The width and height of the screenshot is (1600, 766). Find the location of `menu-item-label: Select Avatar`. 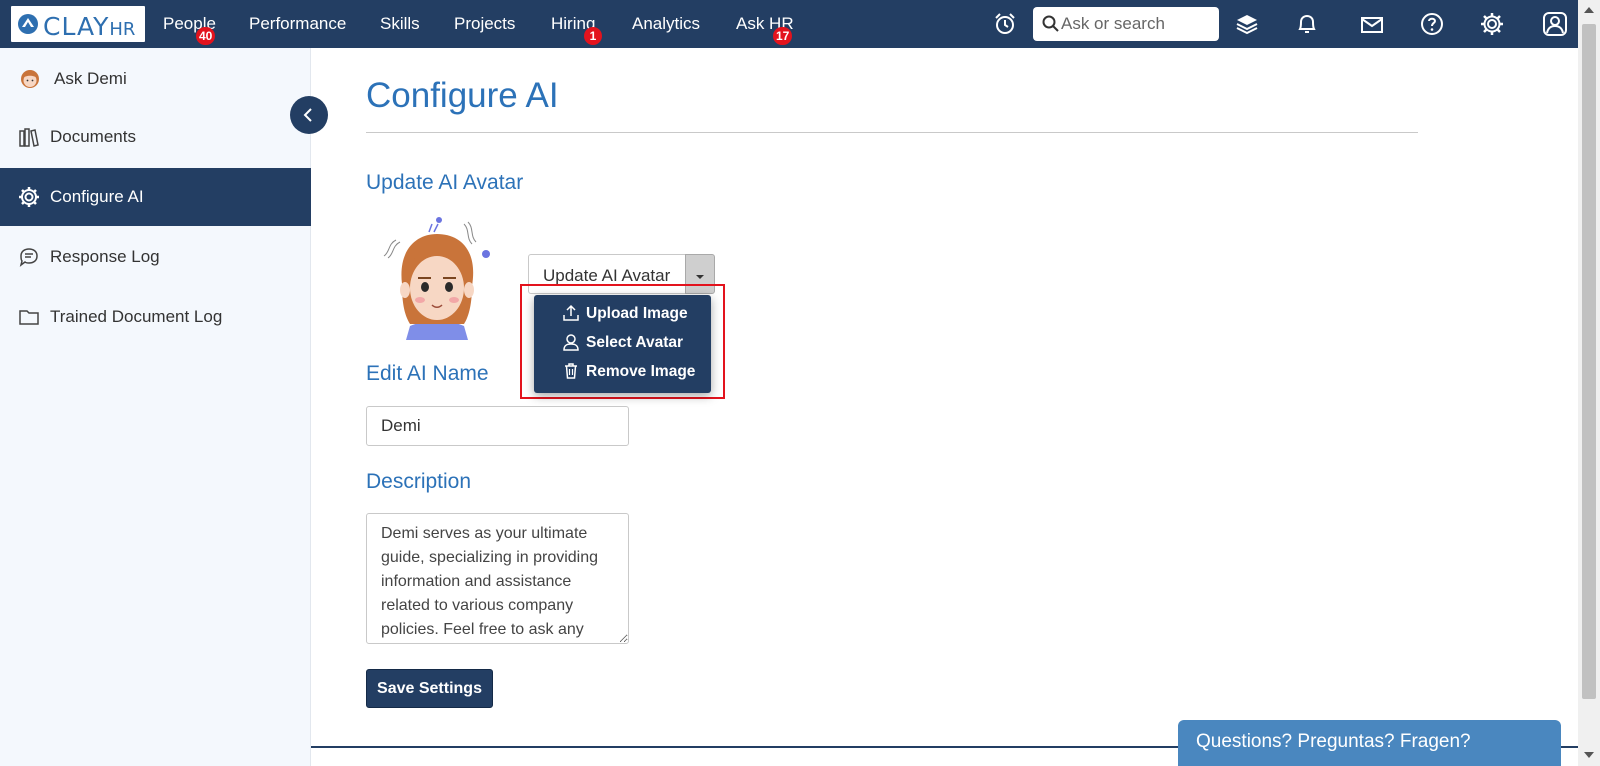

menu-item-label: Select Avatar is located at coordinates (635, 342).